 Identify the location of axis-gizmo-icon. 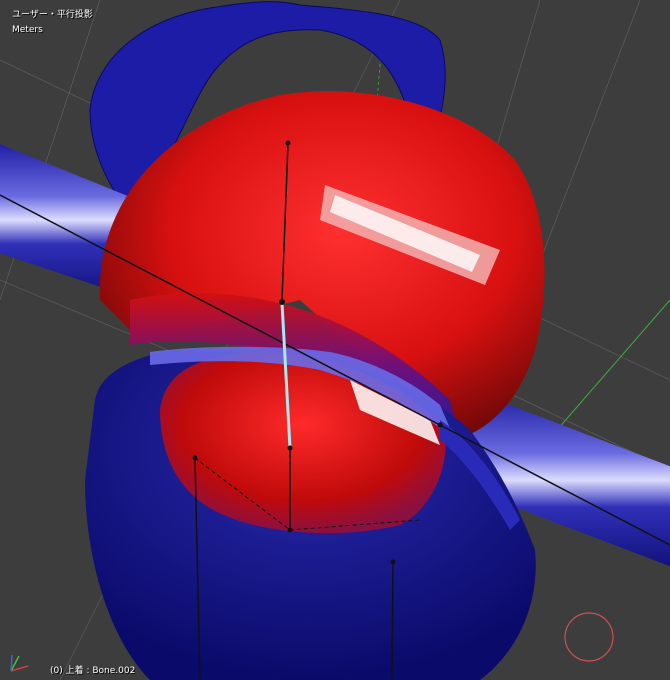
(19, 663).